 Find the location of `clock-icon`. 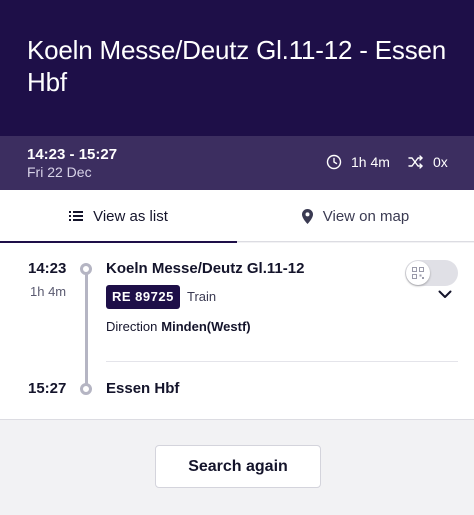

clock-icon is located at coordinates (334, 162).